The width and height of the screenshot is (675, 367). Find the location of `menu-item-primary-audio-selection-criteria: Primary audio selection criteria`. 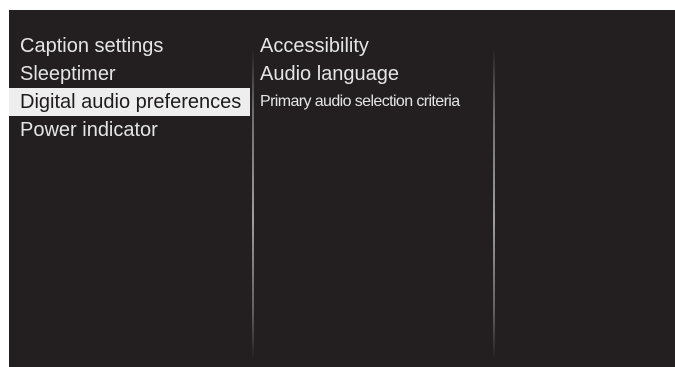

menu-item-primary-audio-selection-criteria: Primary audio selection criteria is located at coordinates (376, 102).